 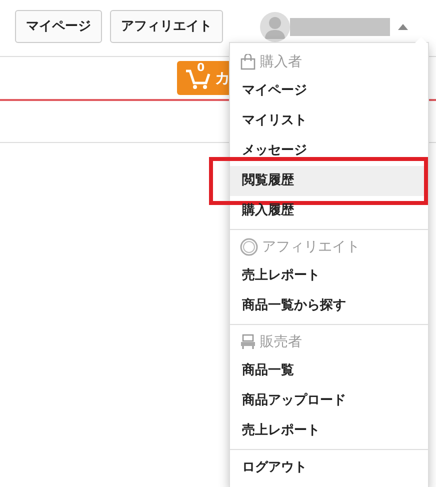 I want to click on menu-item: 購入履歴, so click(x=329, y=211).